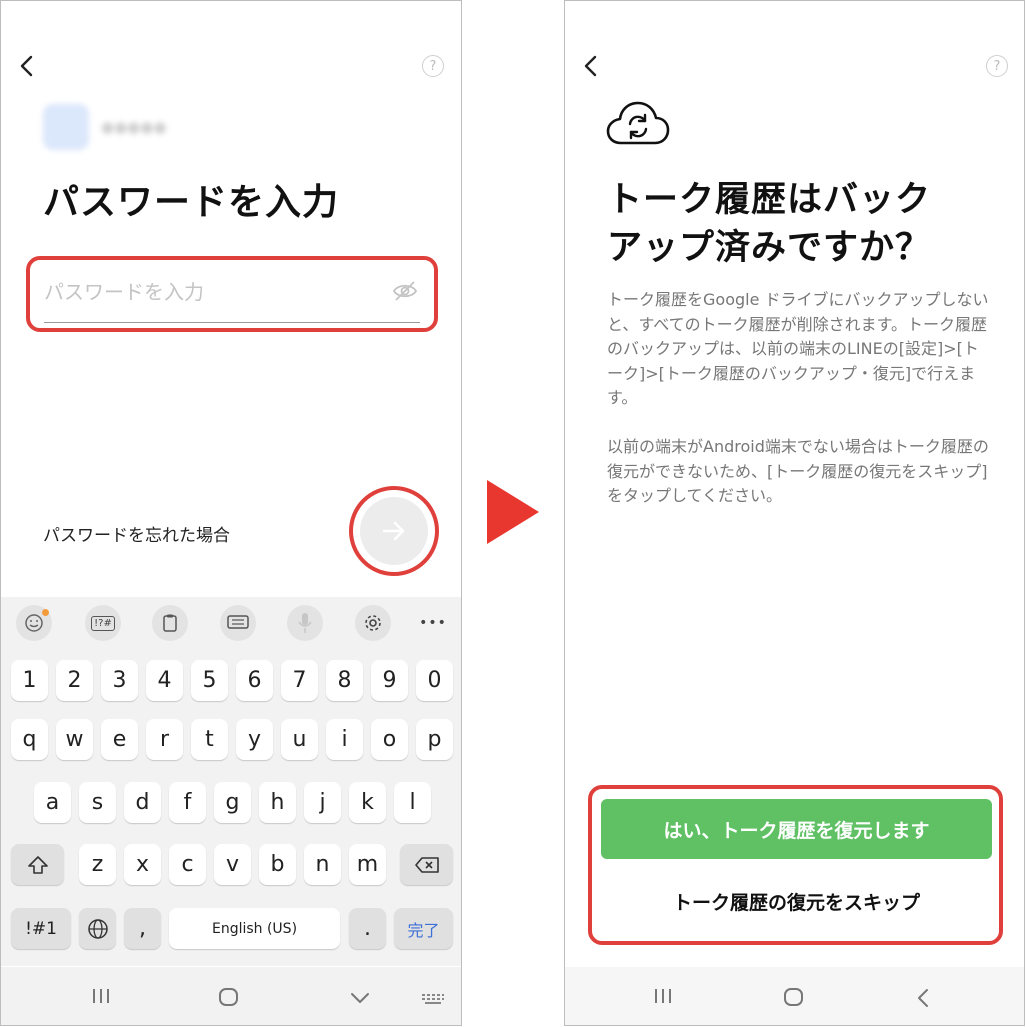  I want to click on key-4: 4, so click(164, 680).